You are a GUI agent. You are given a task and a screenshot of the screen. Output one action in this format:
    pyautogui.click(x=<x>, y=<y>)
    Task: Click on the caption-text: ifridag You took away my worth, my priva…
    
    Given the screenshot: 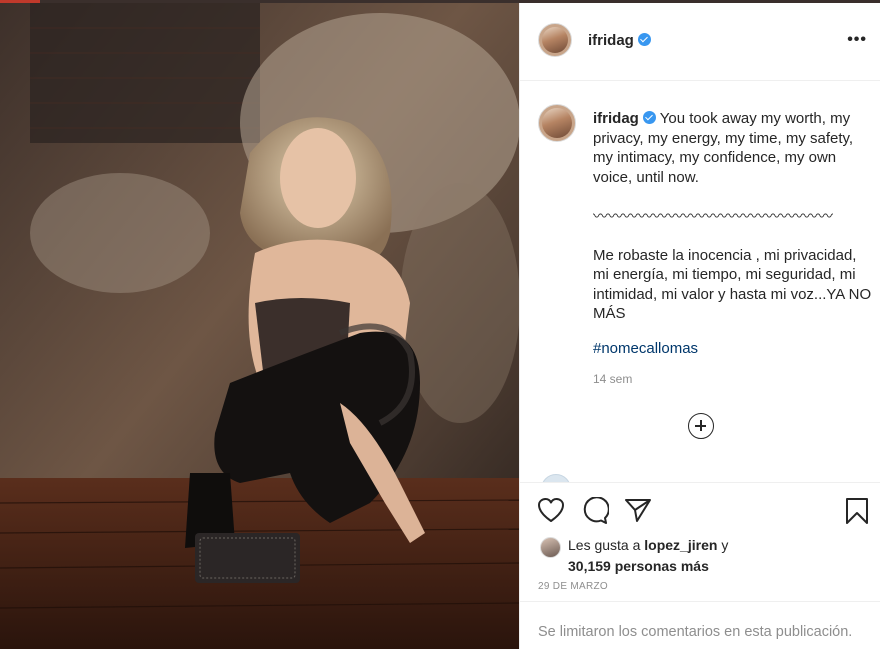 What is the action you would take?
    pyautogui.click(x=733, y=216)
    